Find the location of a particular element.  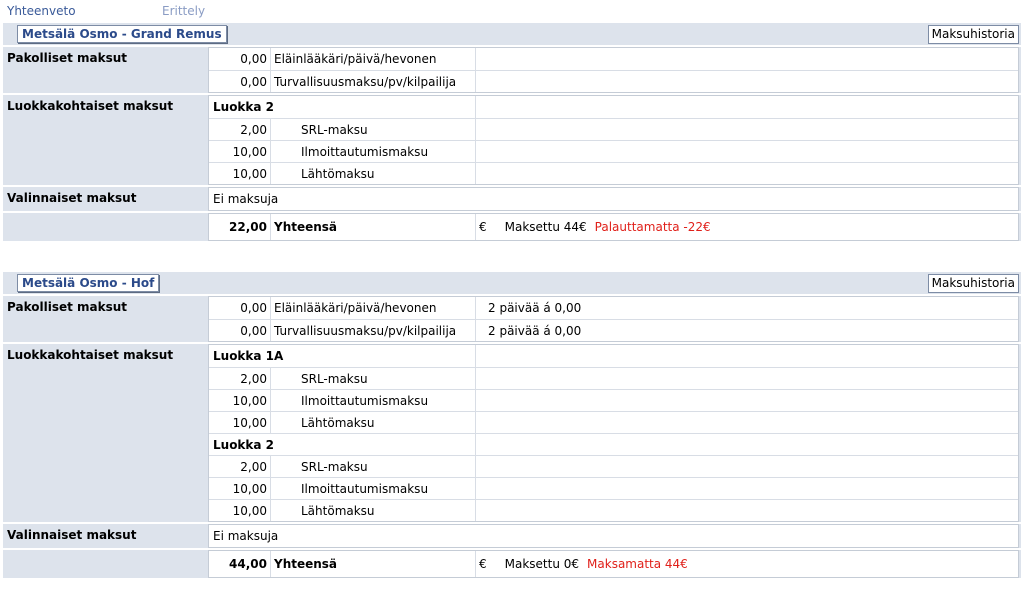

fee-row: 0,00 Turvallisuusmaksu/pv/kilpailija is located at coordinates (613, 81).